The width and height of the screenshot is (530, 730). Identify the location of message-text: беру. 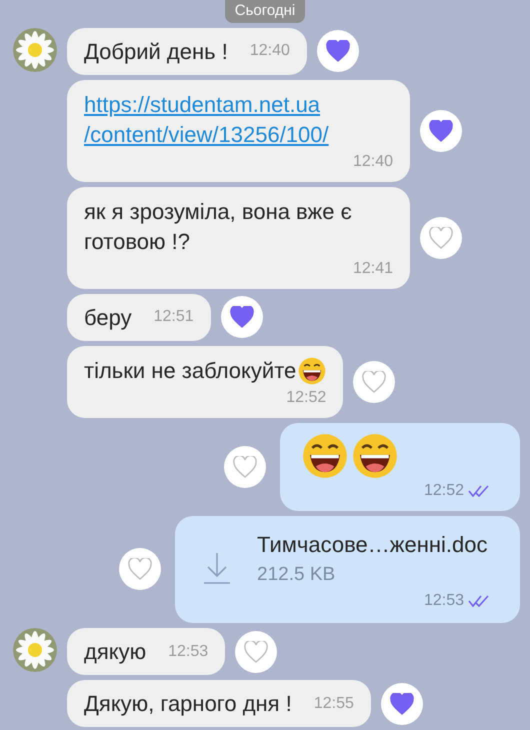
(108, 318).